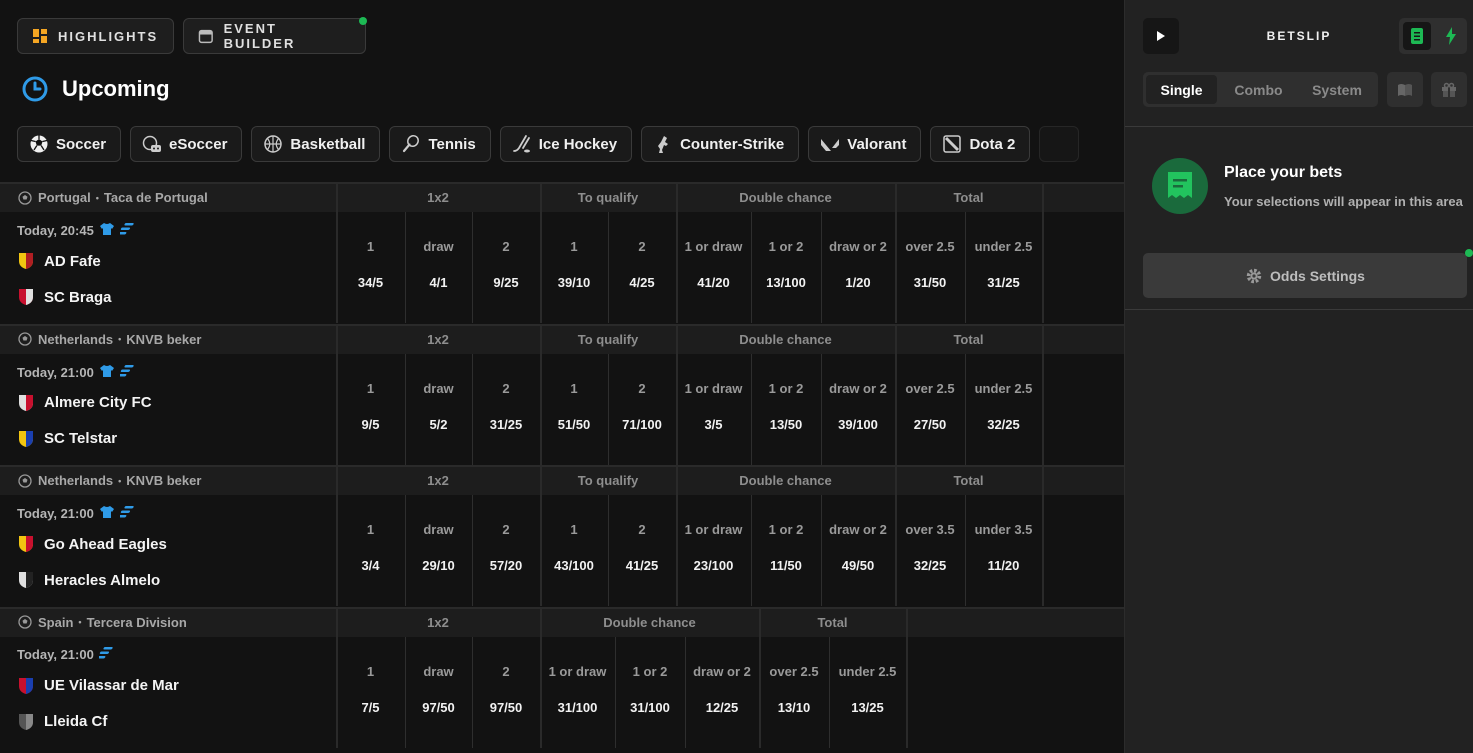  Describe the element at coordinates (95, 36) in the screenshot. I see `highlights-button: HIGHLIGHTS` at that location.